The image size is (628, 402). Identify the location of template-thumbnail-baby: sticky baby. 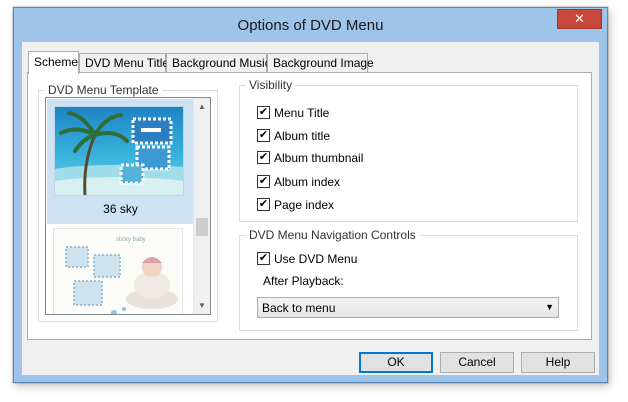
(118, 271).